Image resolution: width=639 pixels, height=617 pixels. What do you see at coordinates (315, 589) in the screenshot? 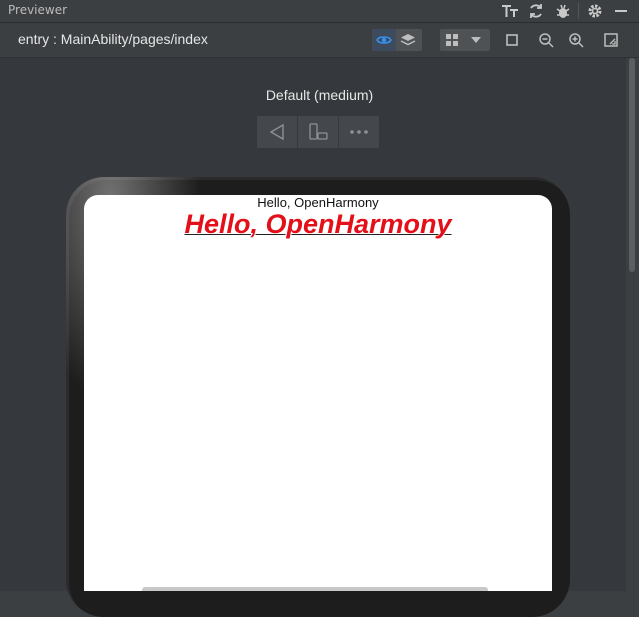
I see `home-indicator` at bounding box center [315, 589].